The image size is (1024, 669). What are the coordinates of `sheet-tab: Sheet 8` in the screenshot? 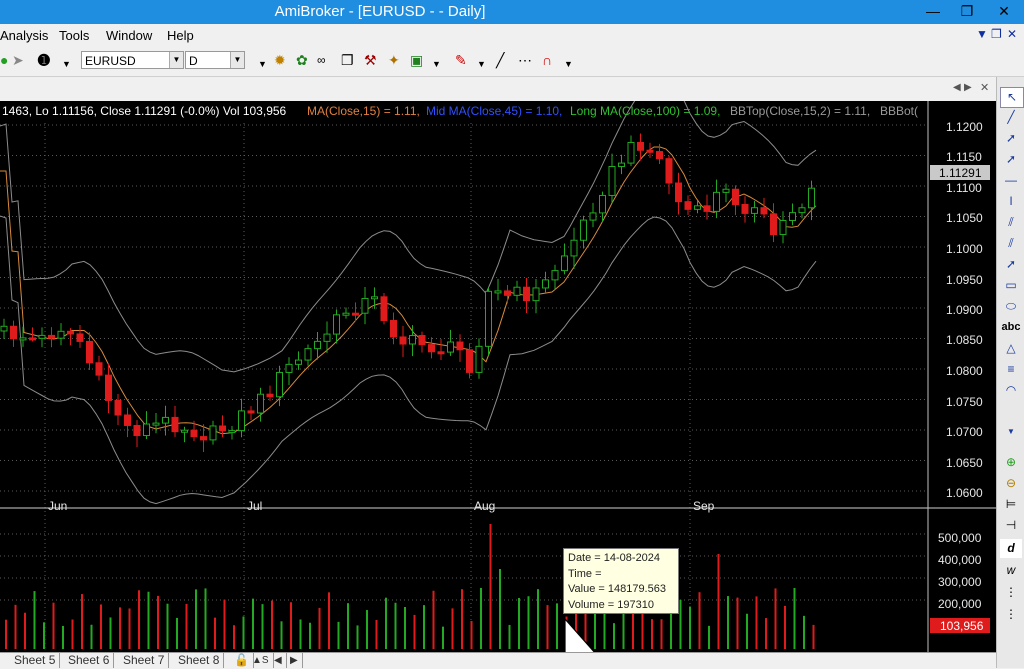 It's located at (199, 660).